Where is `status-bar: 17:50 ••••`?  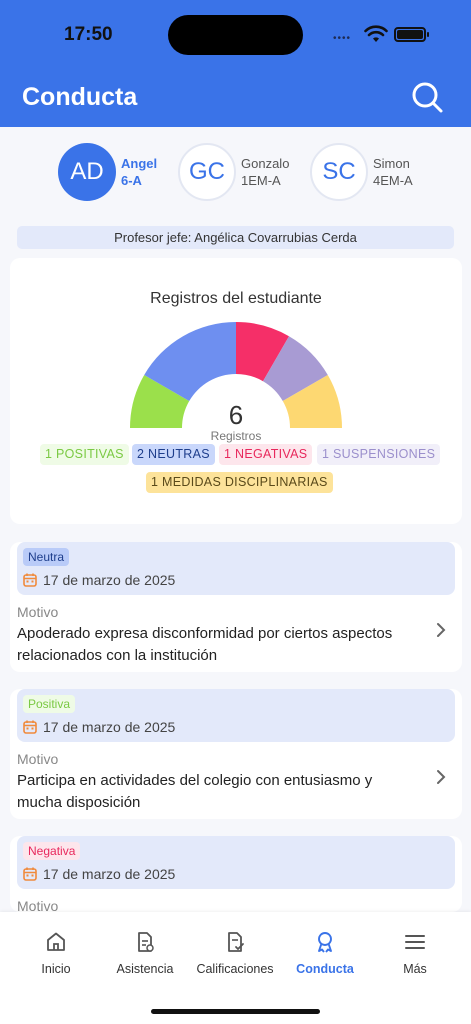 status-bar: 17:50 •••• is located at coordinates (235, 35).